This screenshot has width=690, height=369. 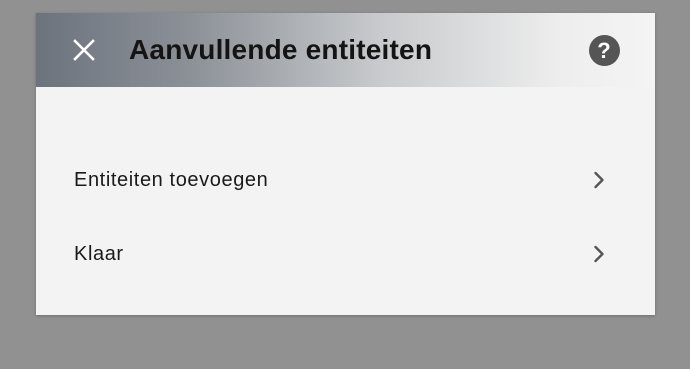 What do you see at coordinates (281, 49) in the screenshot?
I see `dialog-title: Aanvullende entiteiten` at bounding box center [281, 49].